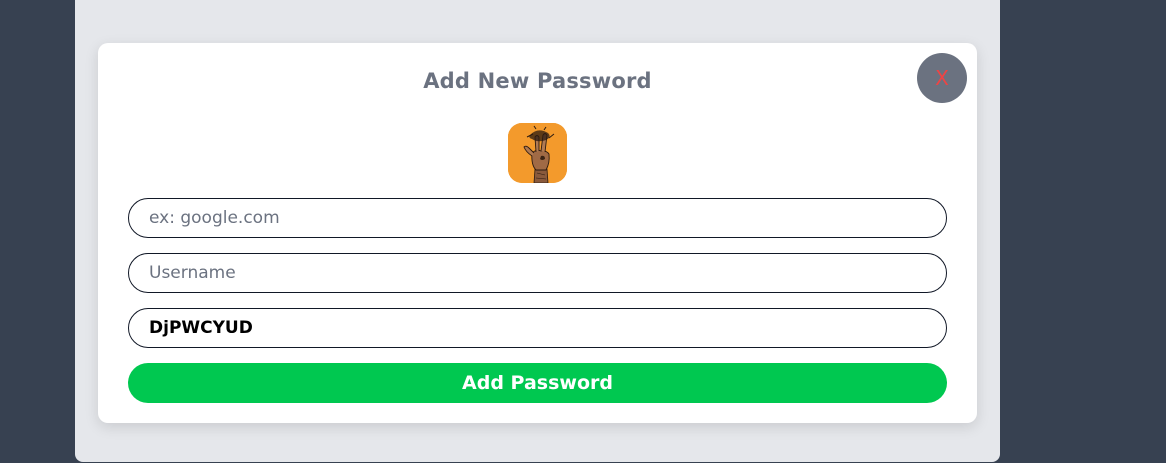 The width and height of the screenshot is (1166, 463). What do you see at coordinates (537, 218) in the screenshot?
I see `website-input` at bounding box center [537, 218].